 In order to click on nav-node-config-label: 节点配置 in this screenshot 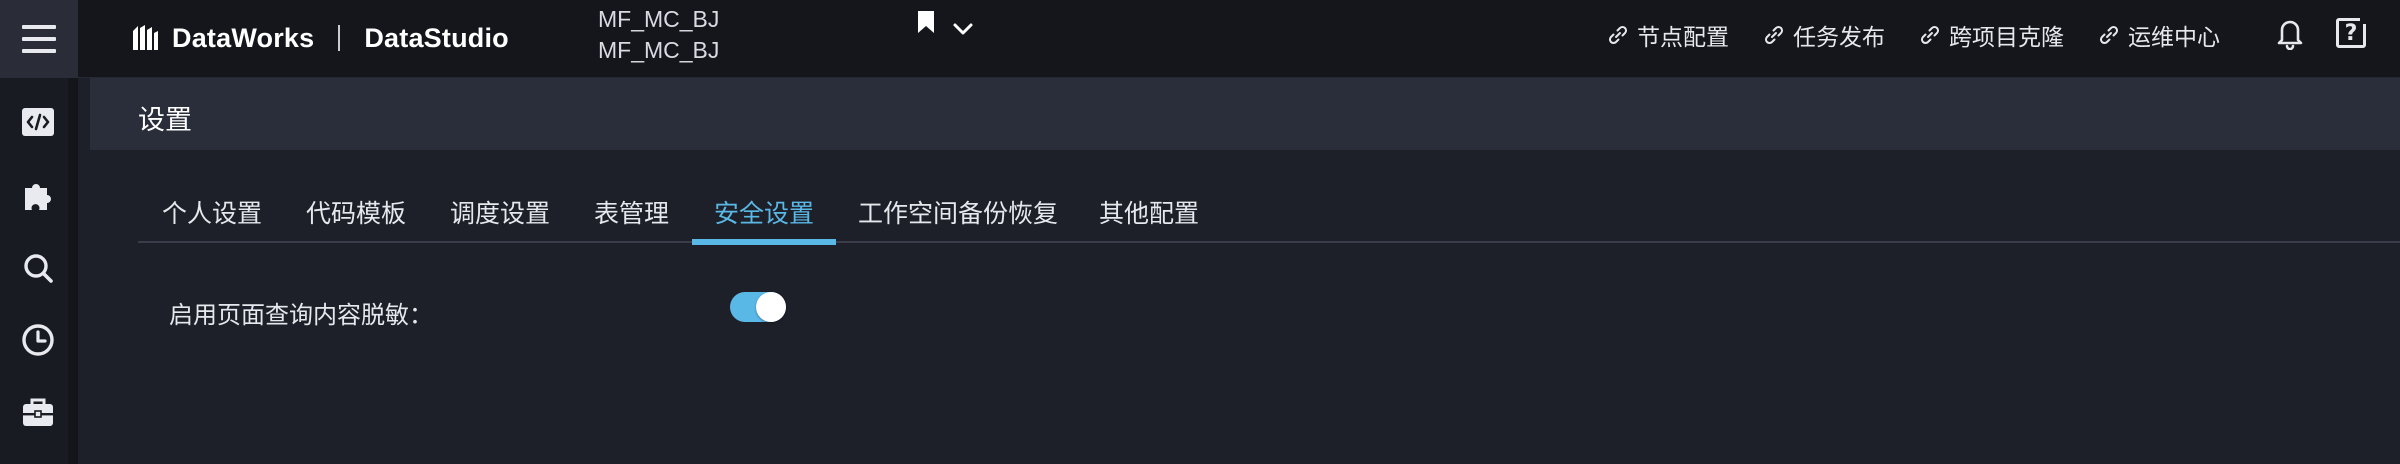, I will do `click(1683, 38)`.